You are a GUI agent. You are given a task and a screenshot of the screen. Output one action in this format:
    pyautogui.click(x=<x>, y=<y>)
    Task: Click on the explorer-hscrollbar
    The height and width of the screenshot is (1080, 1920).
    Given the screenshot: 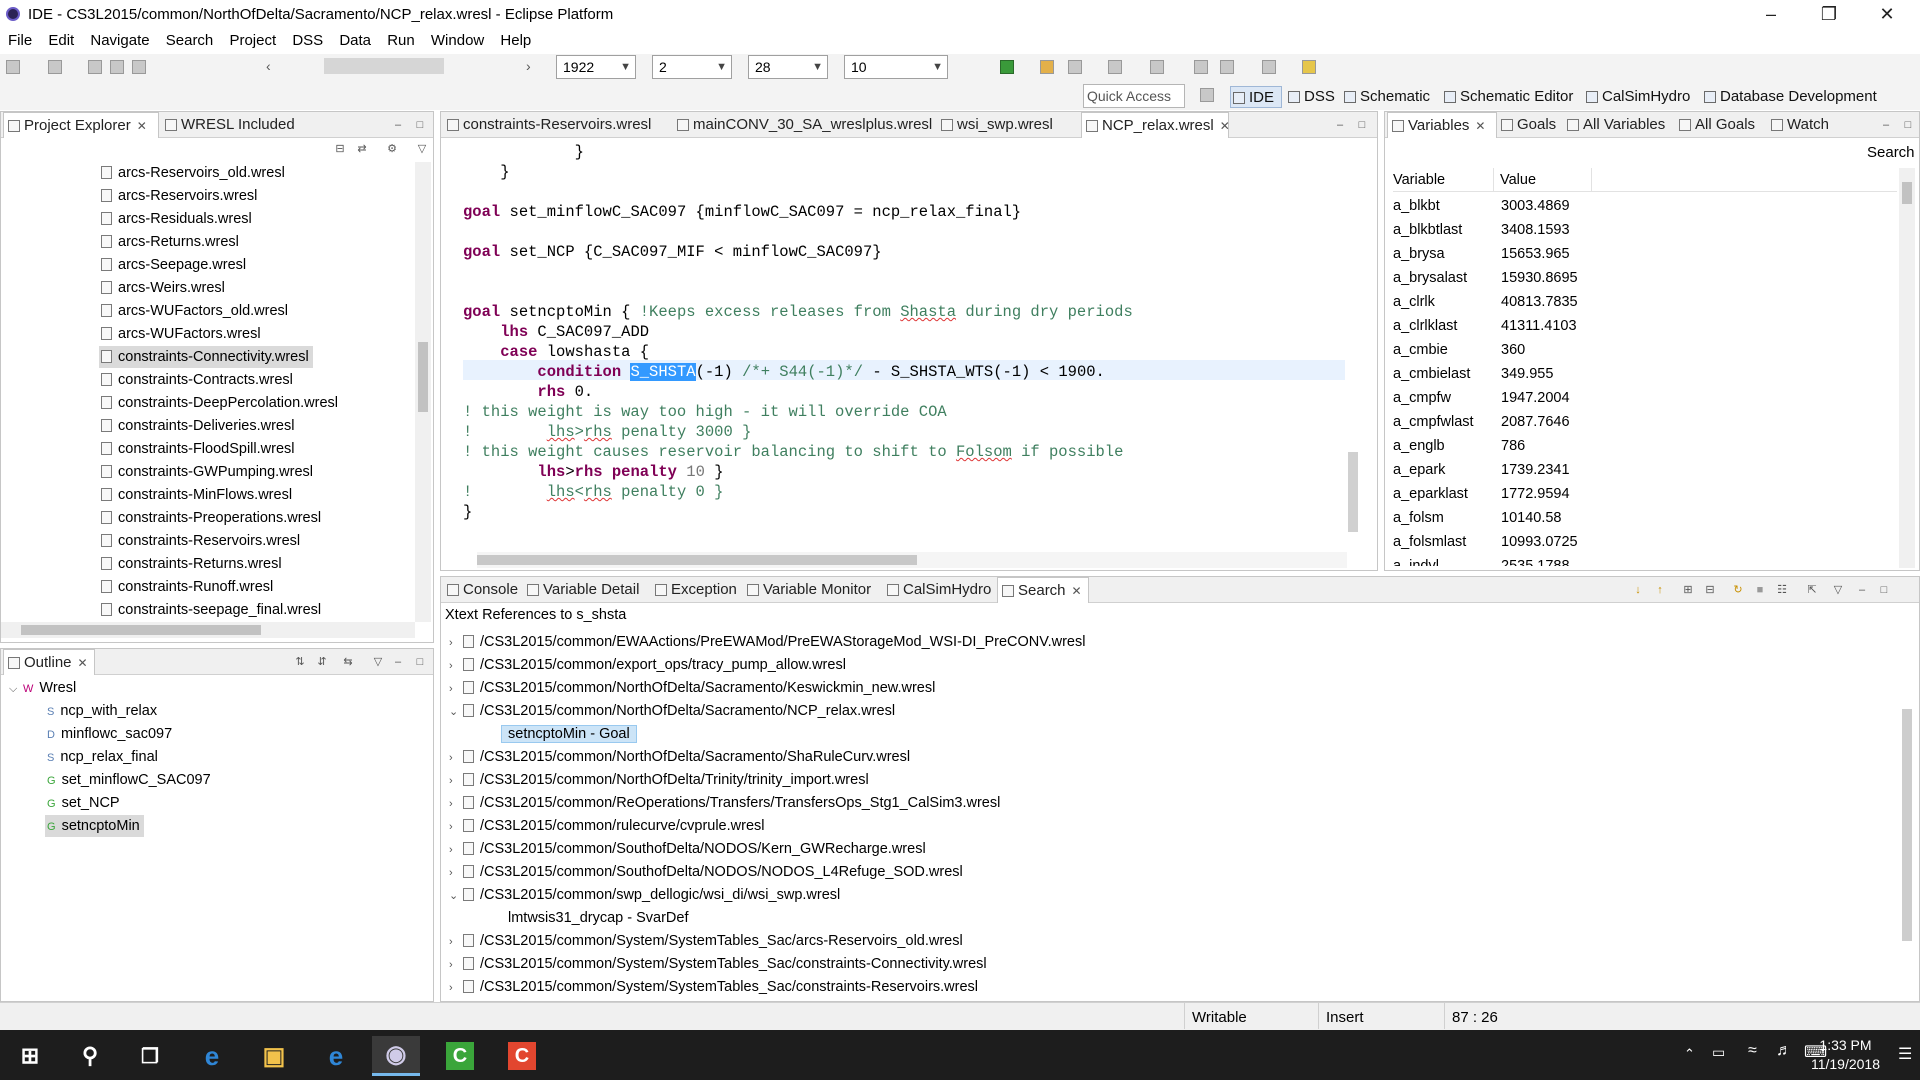 What is the action you would take?
    pyautogui.click(x=208, y=630)
    